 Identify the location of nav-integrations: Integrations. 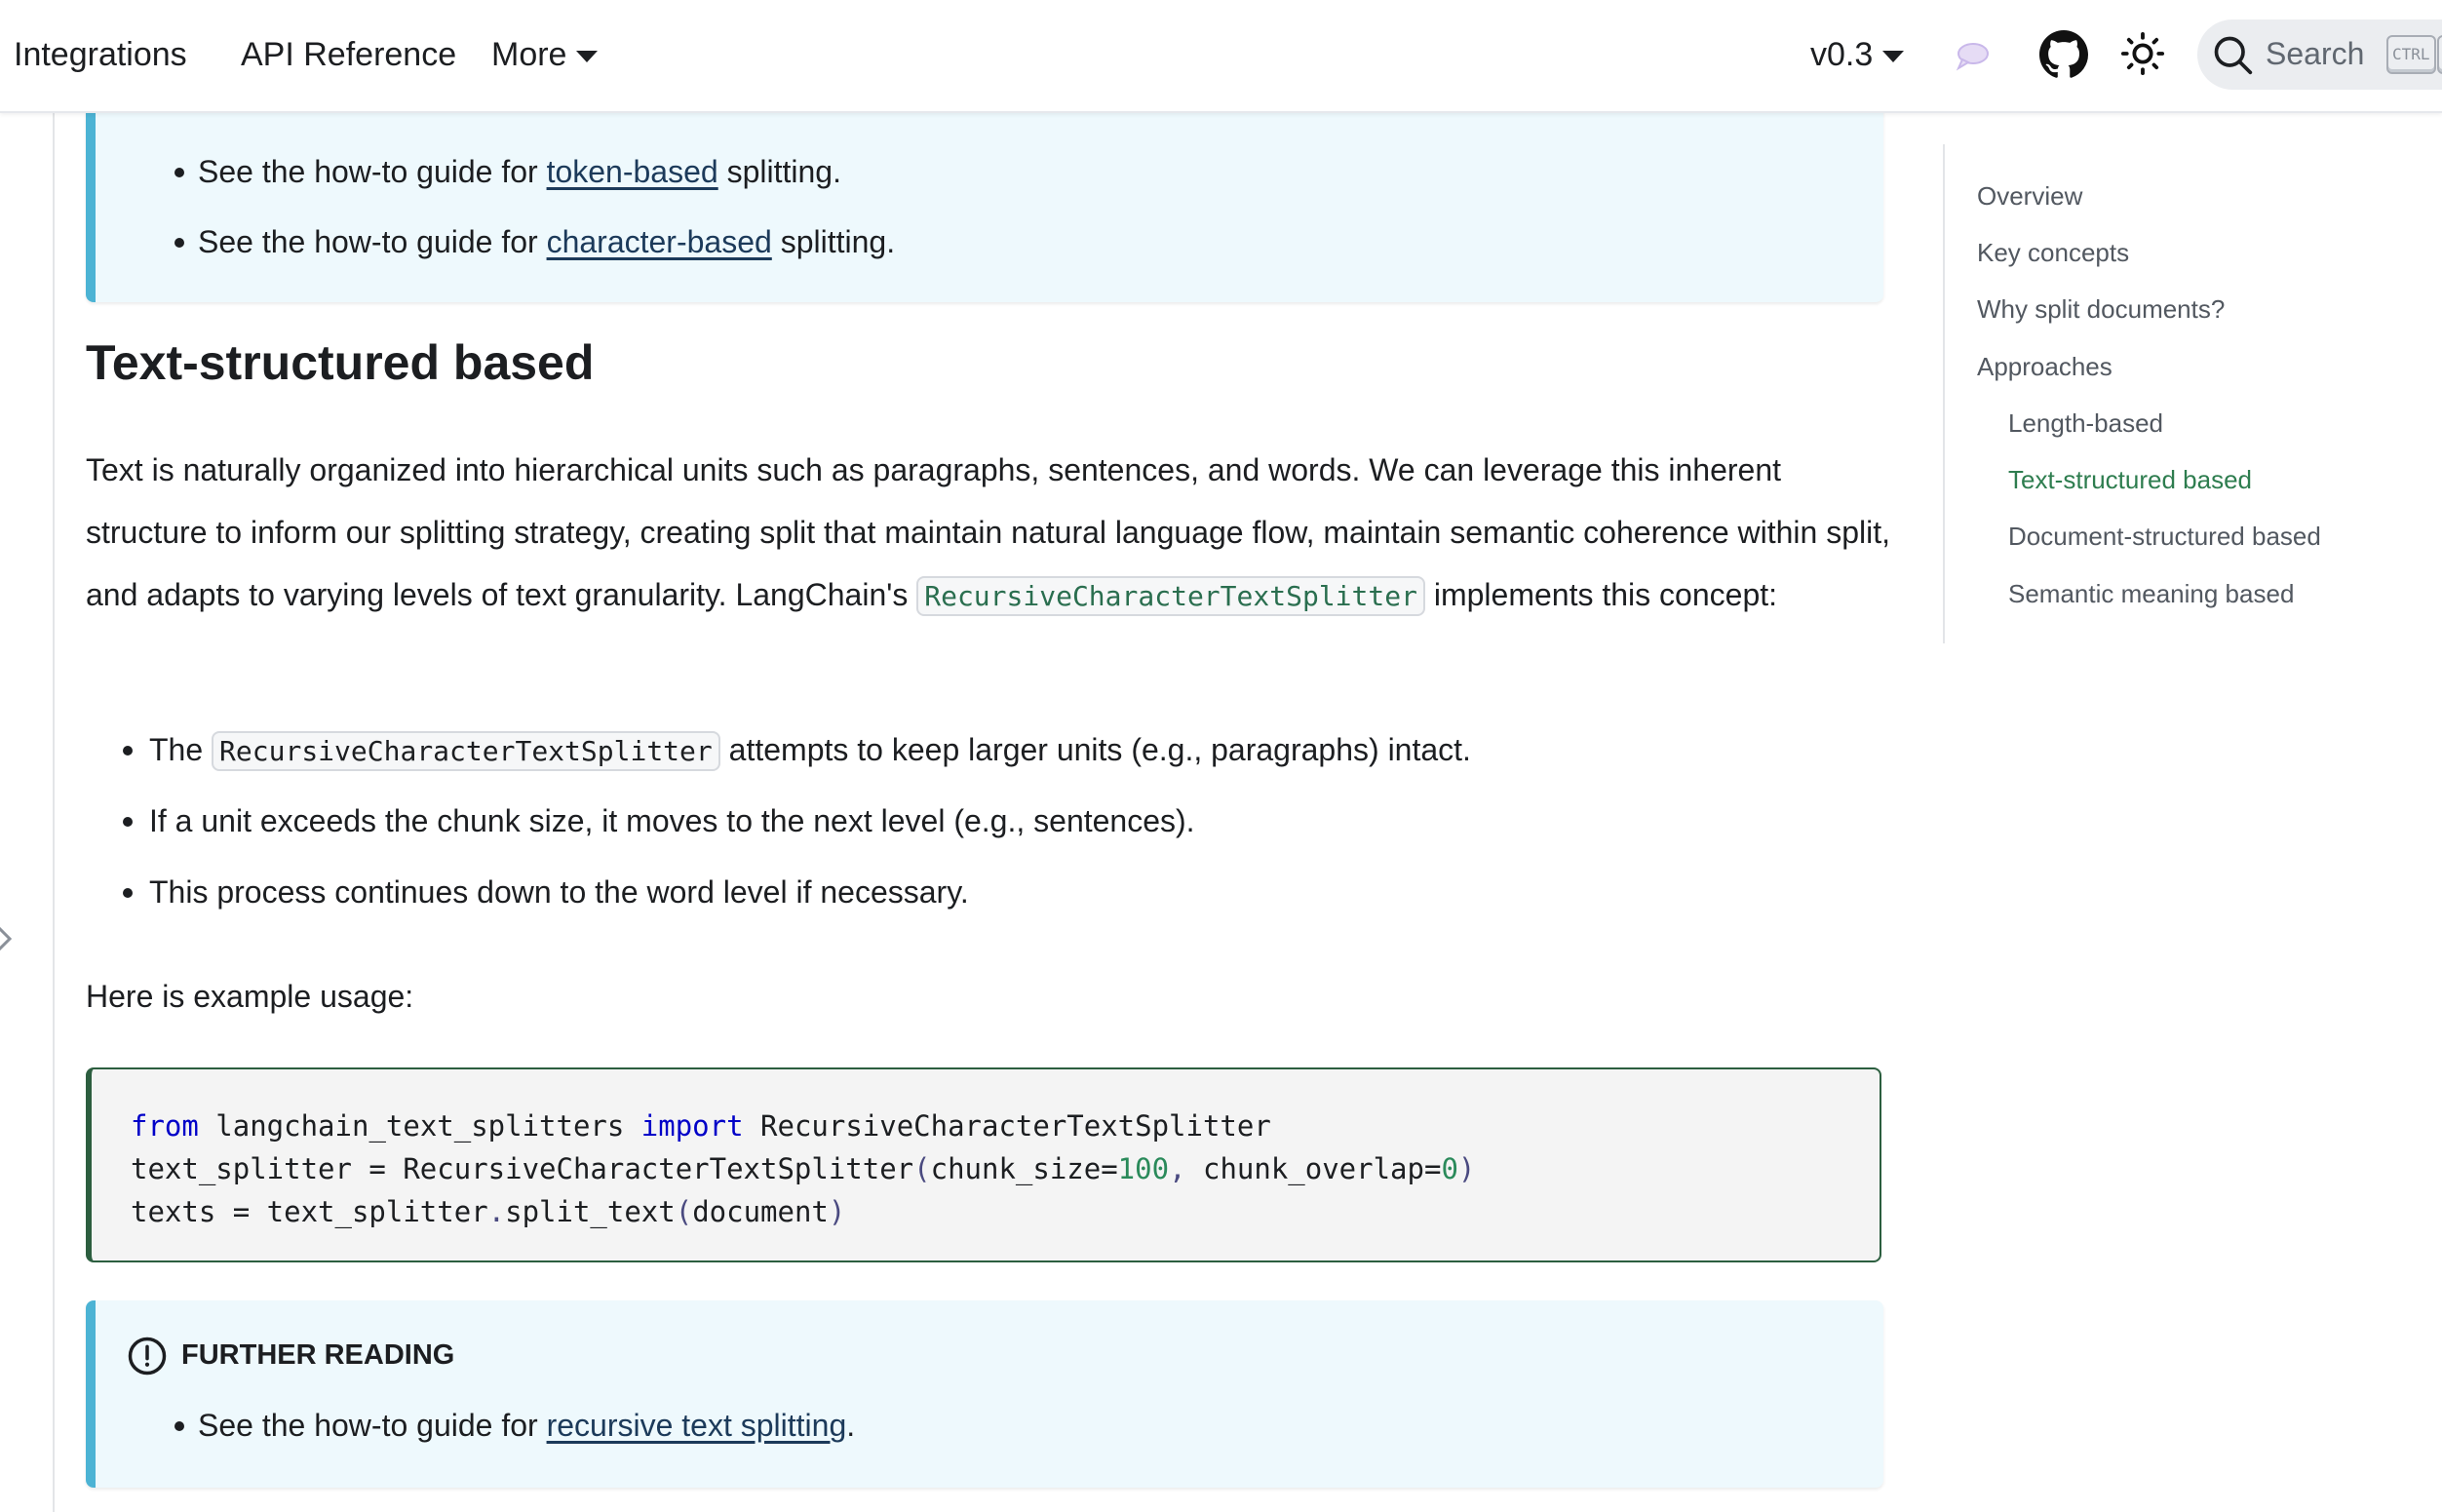
(100, 54).